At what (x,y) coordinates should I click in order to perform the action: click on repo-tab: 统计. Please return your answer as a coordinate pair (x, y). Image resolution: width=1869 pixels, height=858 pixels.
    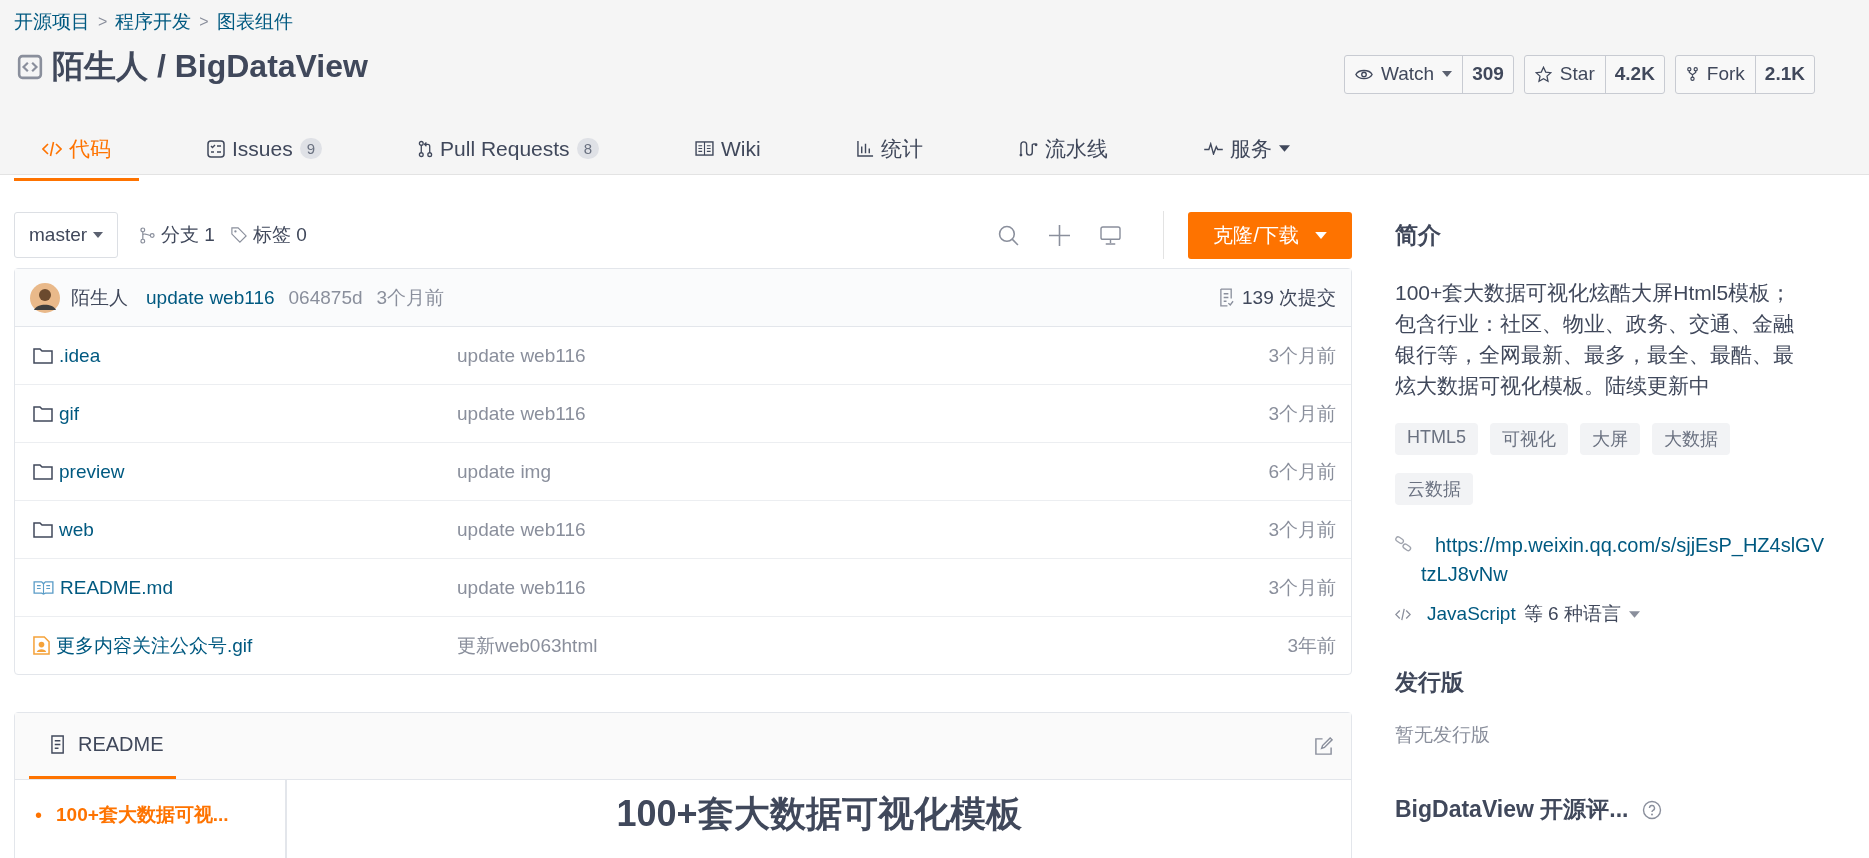
    Looking at the image, I should click on (889, 150).